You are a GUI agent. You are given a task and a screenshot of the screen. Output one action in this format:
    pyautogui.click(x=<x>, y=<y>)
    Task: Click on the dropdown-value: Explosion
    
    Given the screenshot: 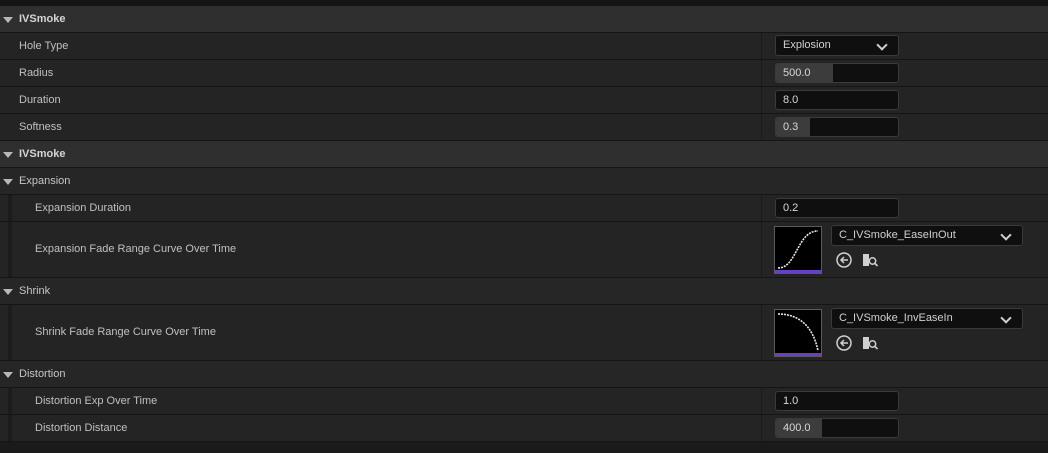 What is the action you would take?
    pyautogui.click(x=807, y=45)
    